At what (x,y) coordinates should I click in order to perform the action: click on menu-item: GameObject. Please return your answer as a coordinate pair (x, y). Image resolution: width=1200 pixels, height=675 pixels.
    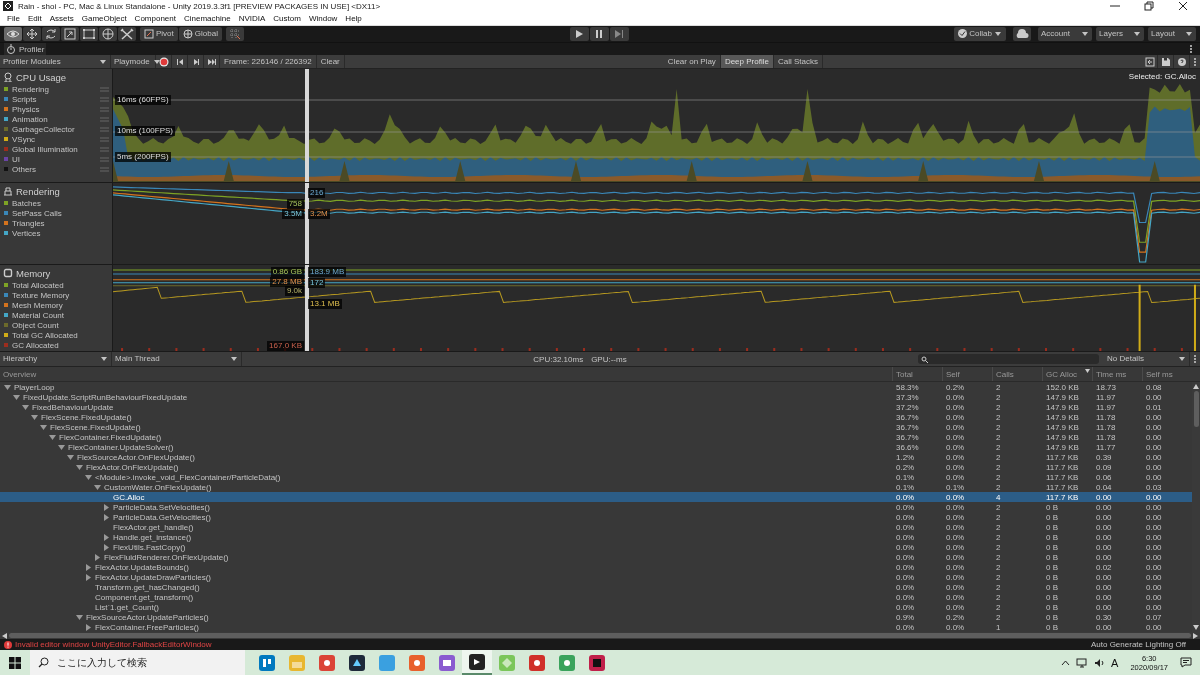
    Looking at the image, I should click on (104, 19).